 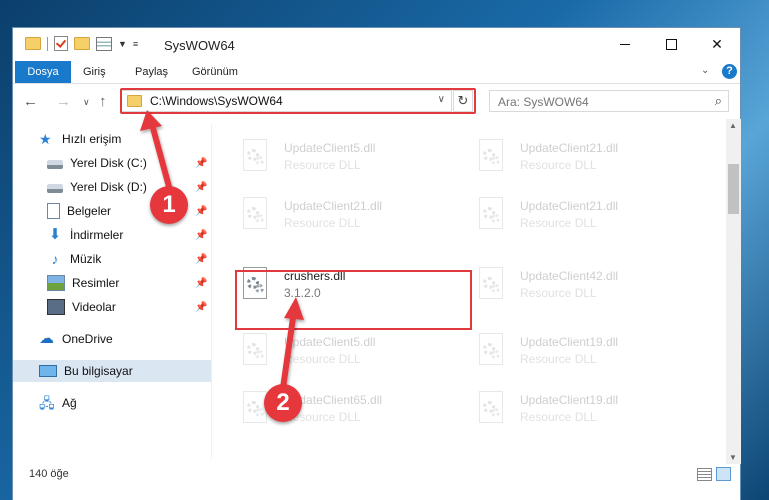 What do you see at coordinates (353, 300) in the screenshot?
I see `file-highlight-box` at bounding box center [353, 300].